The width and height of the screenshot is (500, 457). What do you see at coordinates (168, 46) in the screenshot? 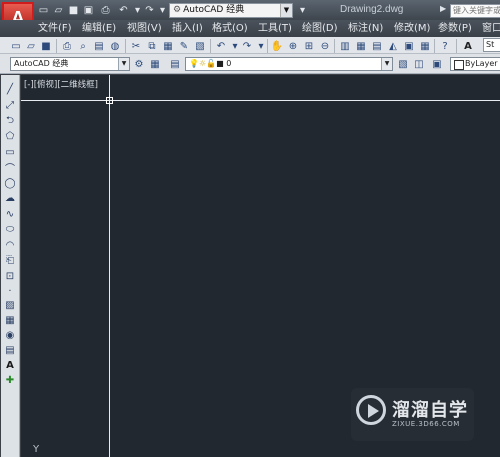
I see `paste-icon: ▦` at bounding box center [168, 46].